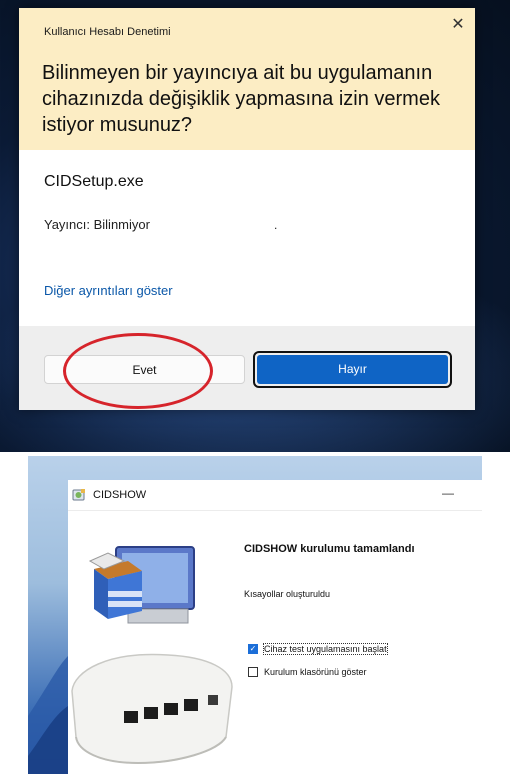 This screenshot has width=510, height=778. I want to click on program-name: CIDSetup.exe, so click(94, 181).